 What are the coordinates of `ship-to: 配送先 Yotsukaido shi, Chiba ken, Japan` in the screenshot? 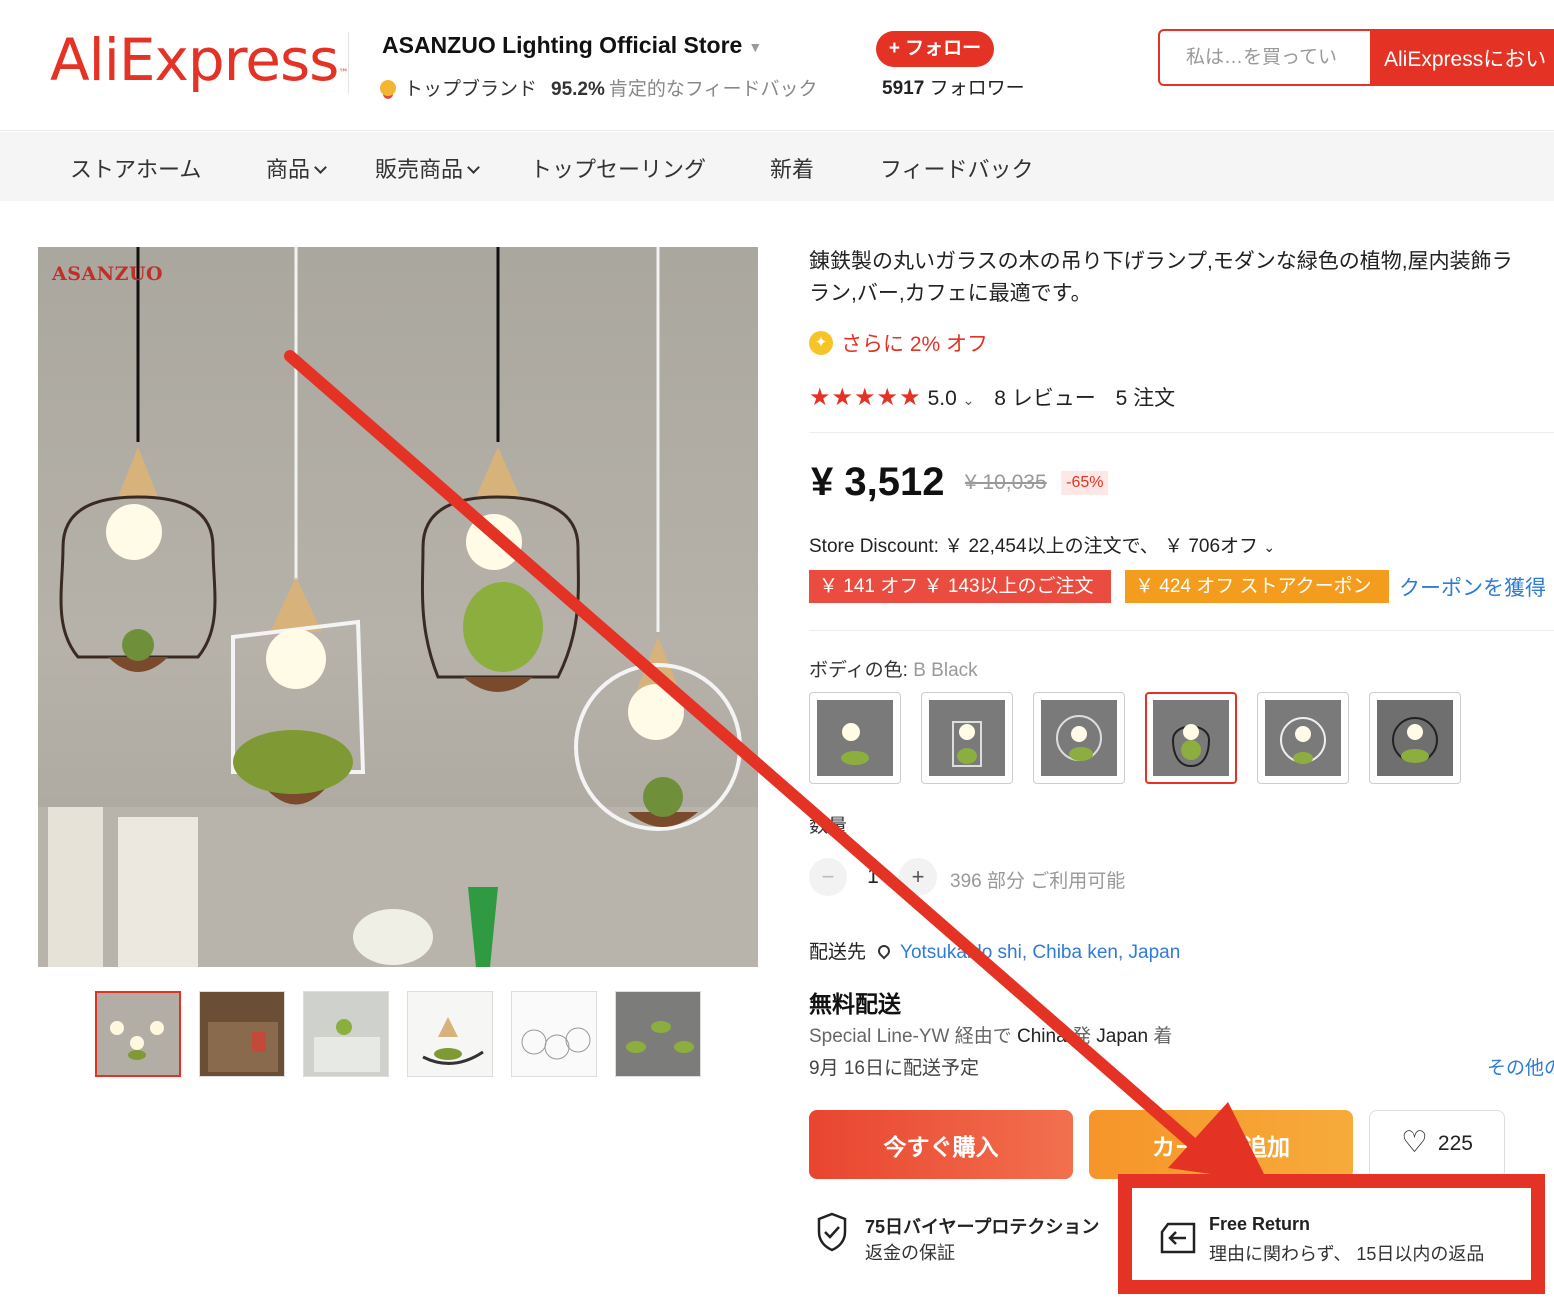 It's located at (995, 952).